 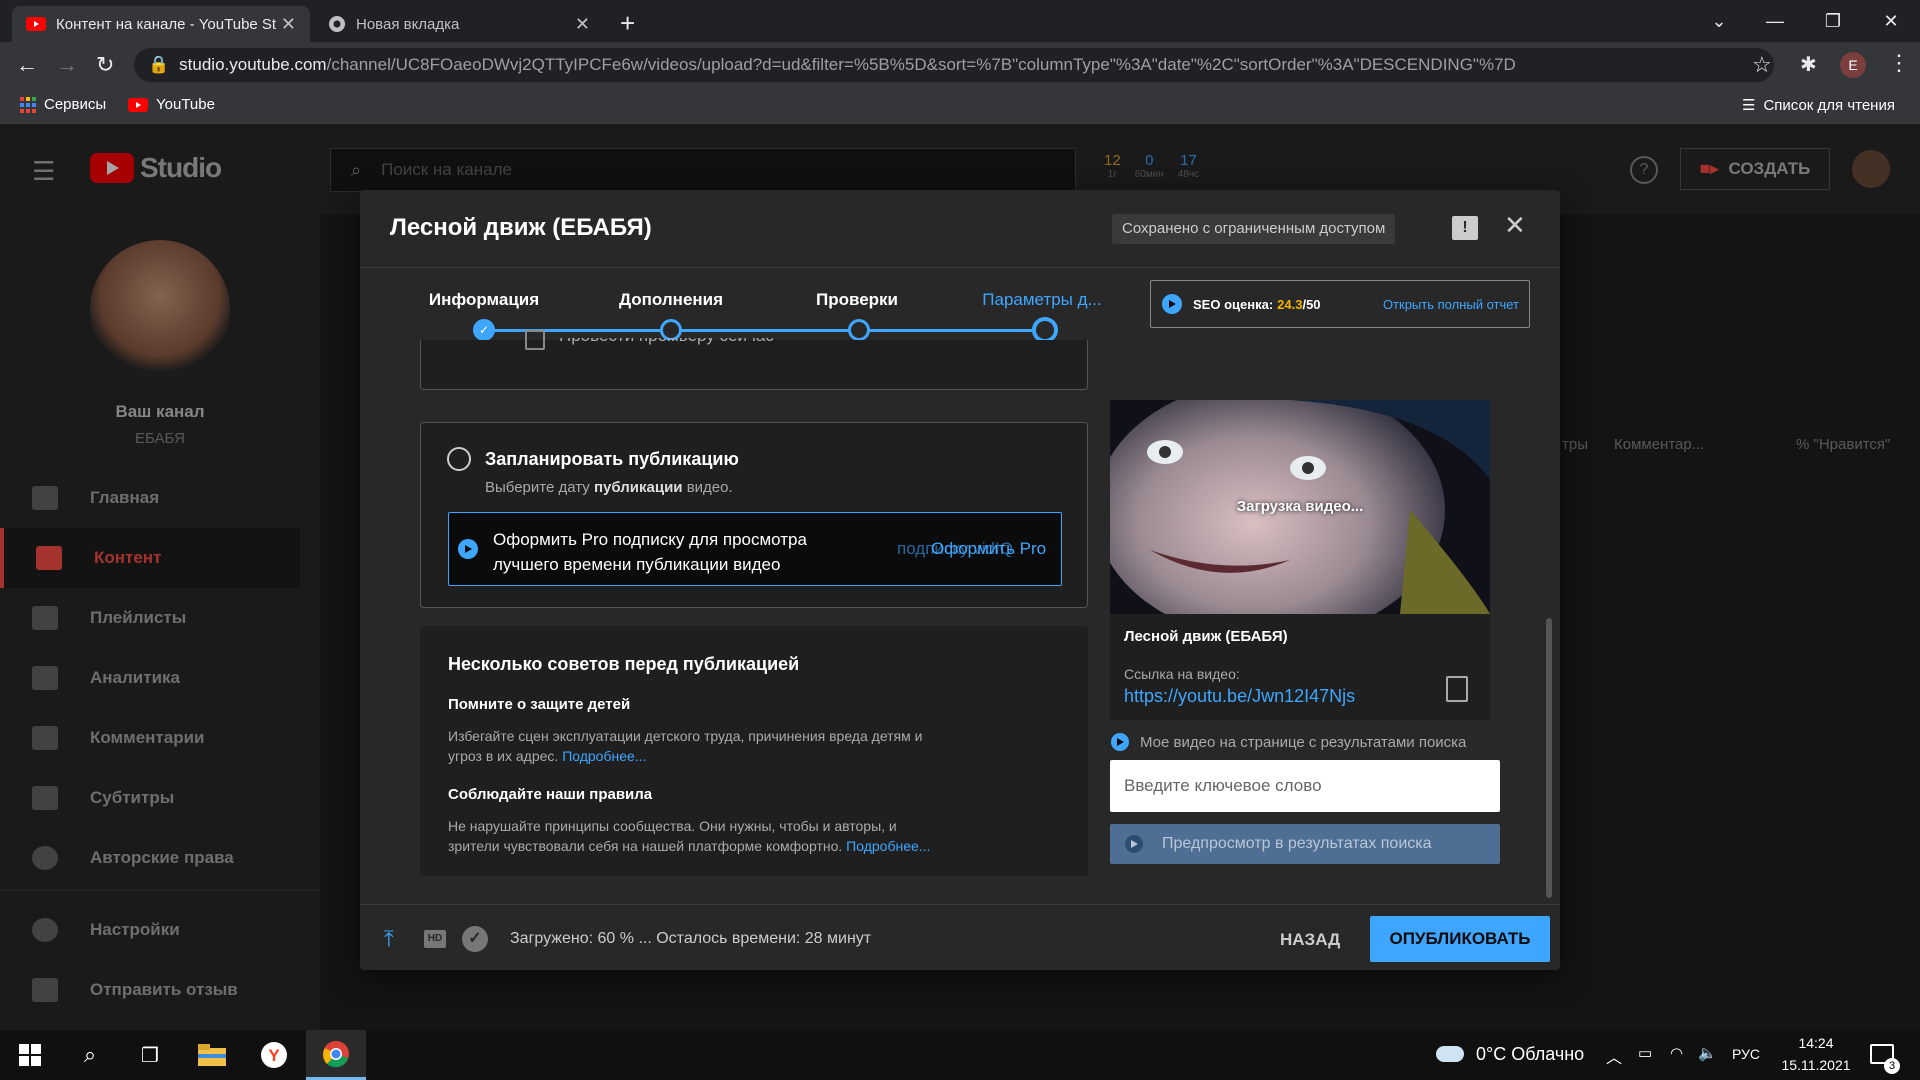 What do you see at coordinates (336, 1055) in the screenshot?
I see `chrome-icon` at bounding box center [336, 1055].